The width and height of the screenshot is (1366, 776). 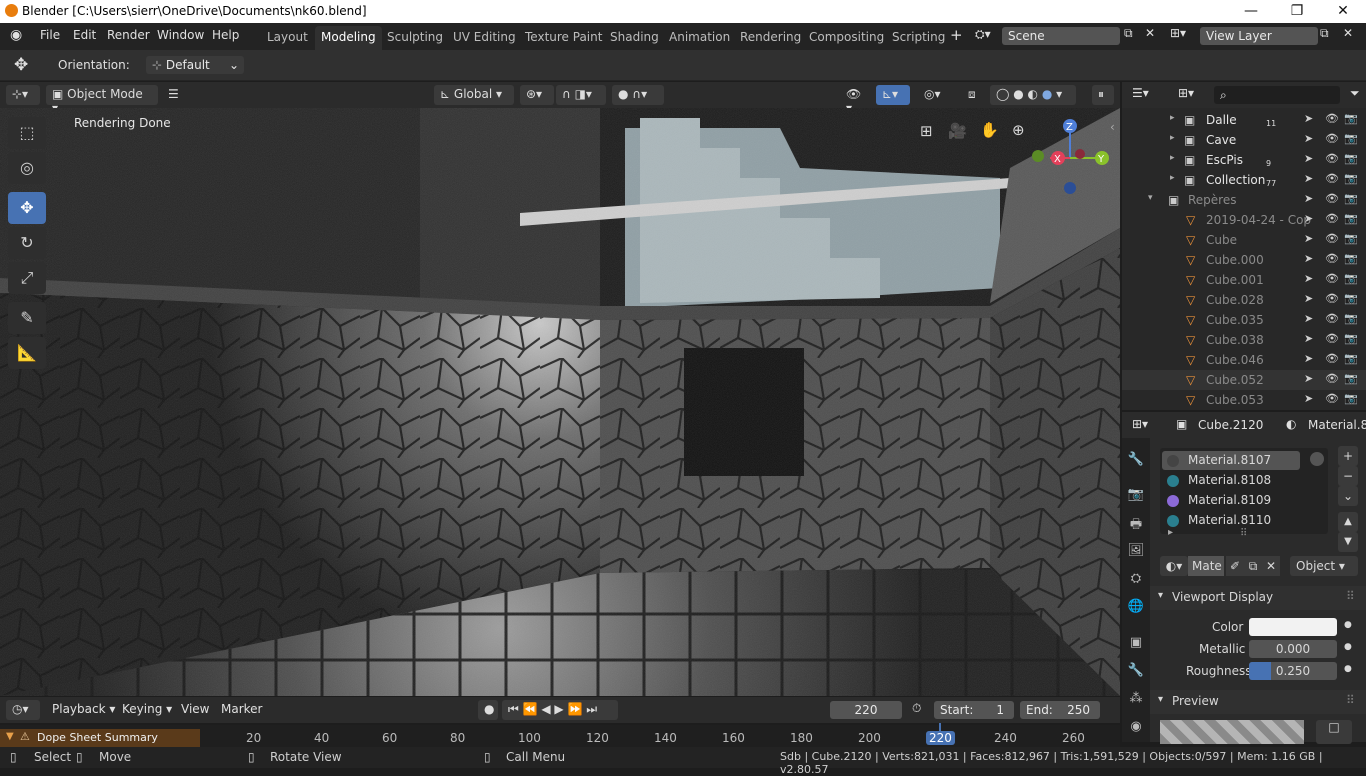 I want to click on preview-shape-button: □, so click(x=1334, y=732).